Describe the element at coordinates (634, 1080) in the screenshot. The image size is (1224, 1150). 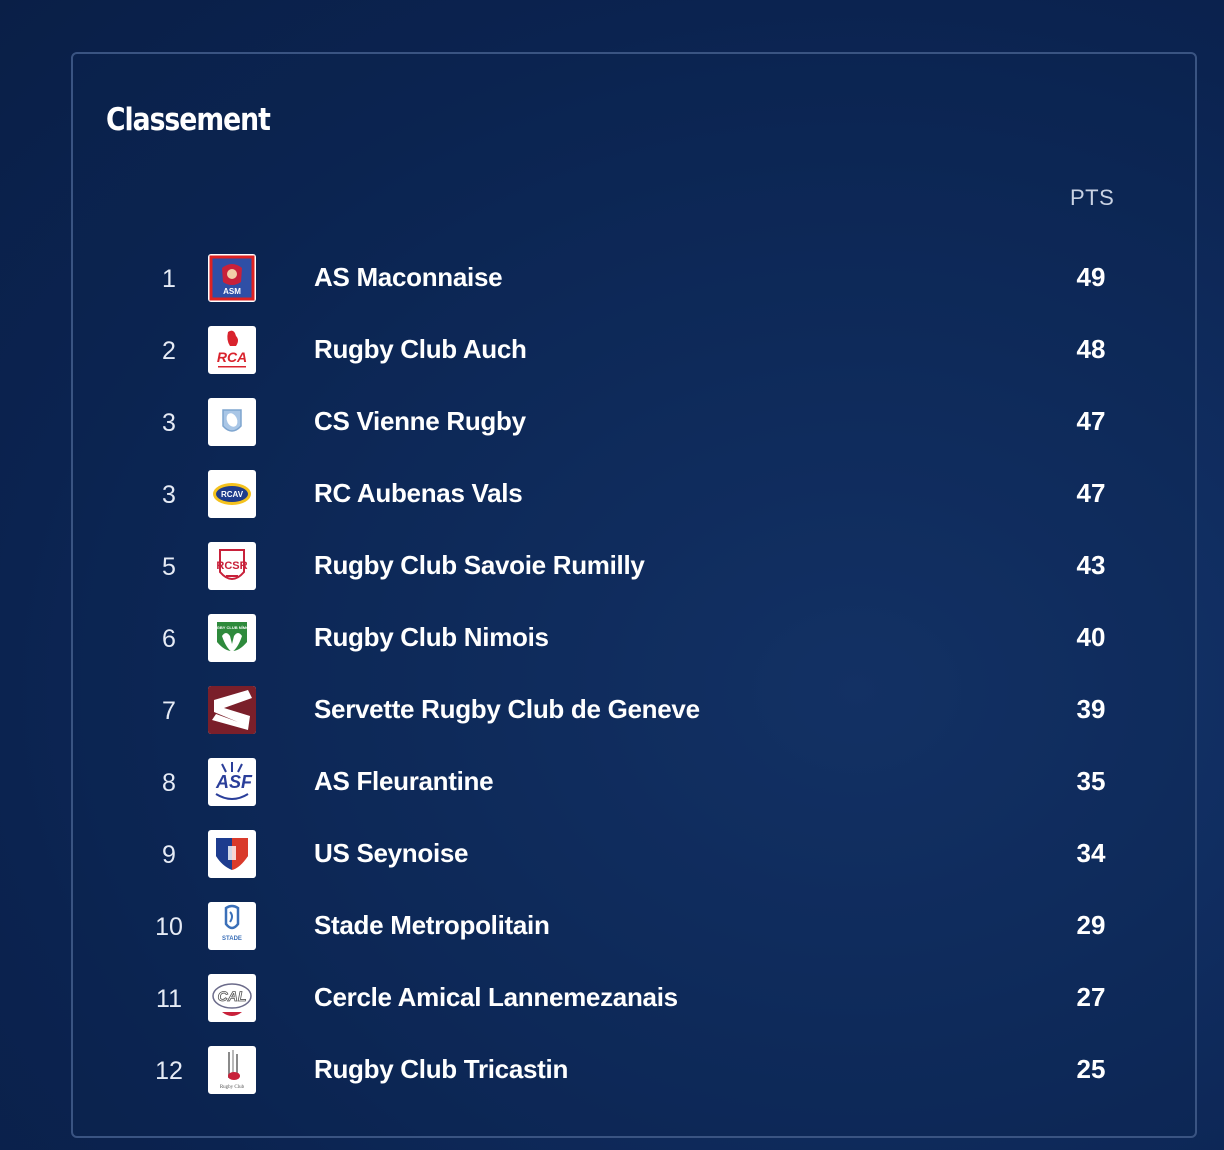
I see `standings-row: 12 Rugby Club Rugby Club Tricastin 25` at that location.